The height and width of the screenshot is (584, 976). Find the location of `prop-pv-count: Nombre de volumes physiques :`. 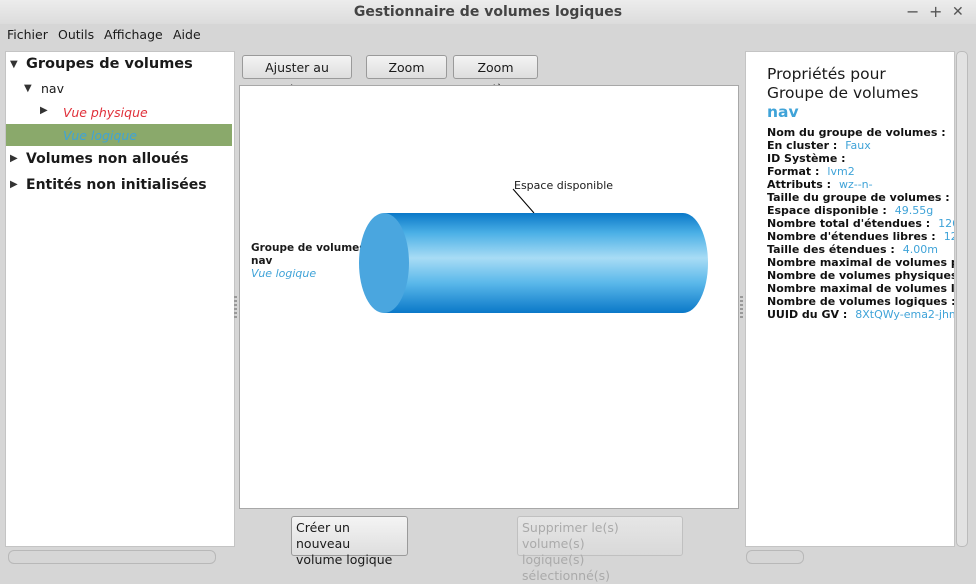

prop-pv-count: Nombre de volumes physiques : is located at coordinates (861, 275).